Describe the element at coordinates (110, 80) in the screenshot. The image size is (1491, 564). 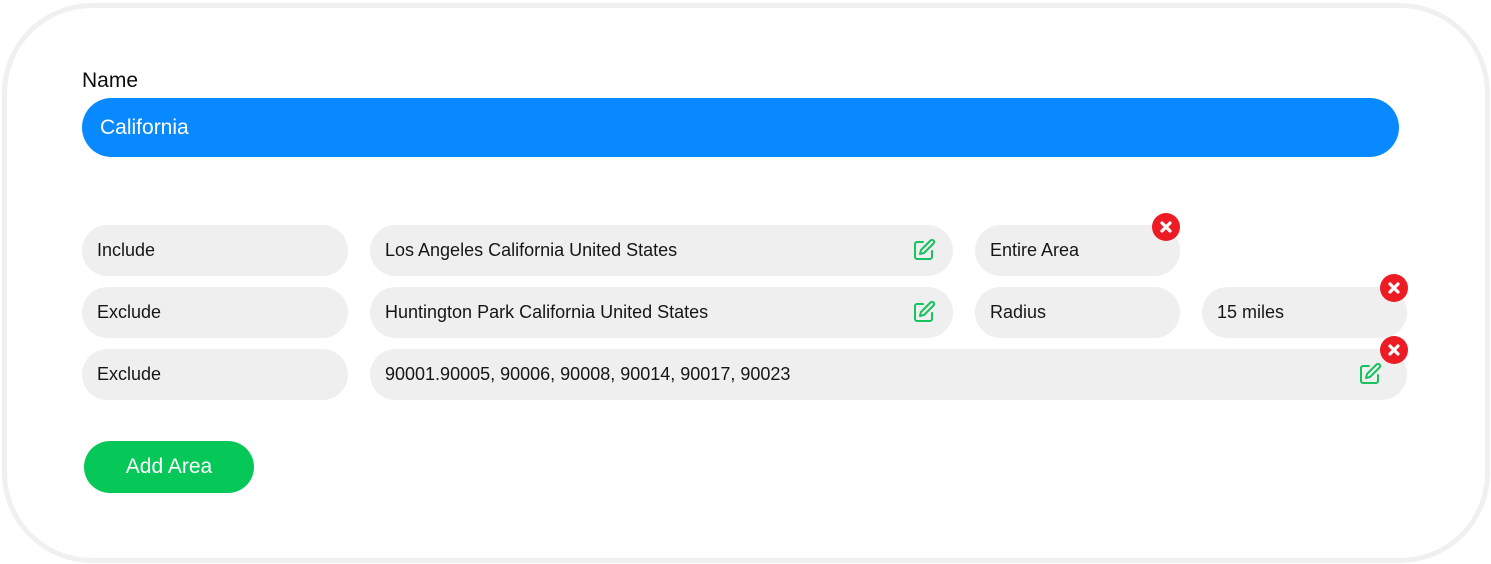
I see `name-label: Name` at that location.